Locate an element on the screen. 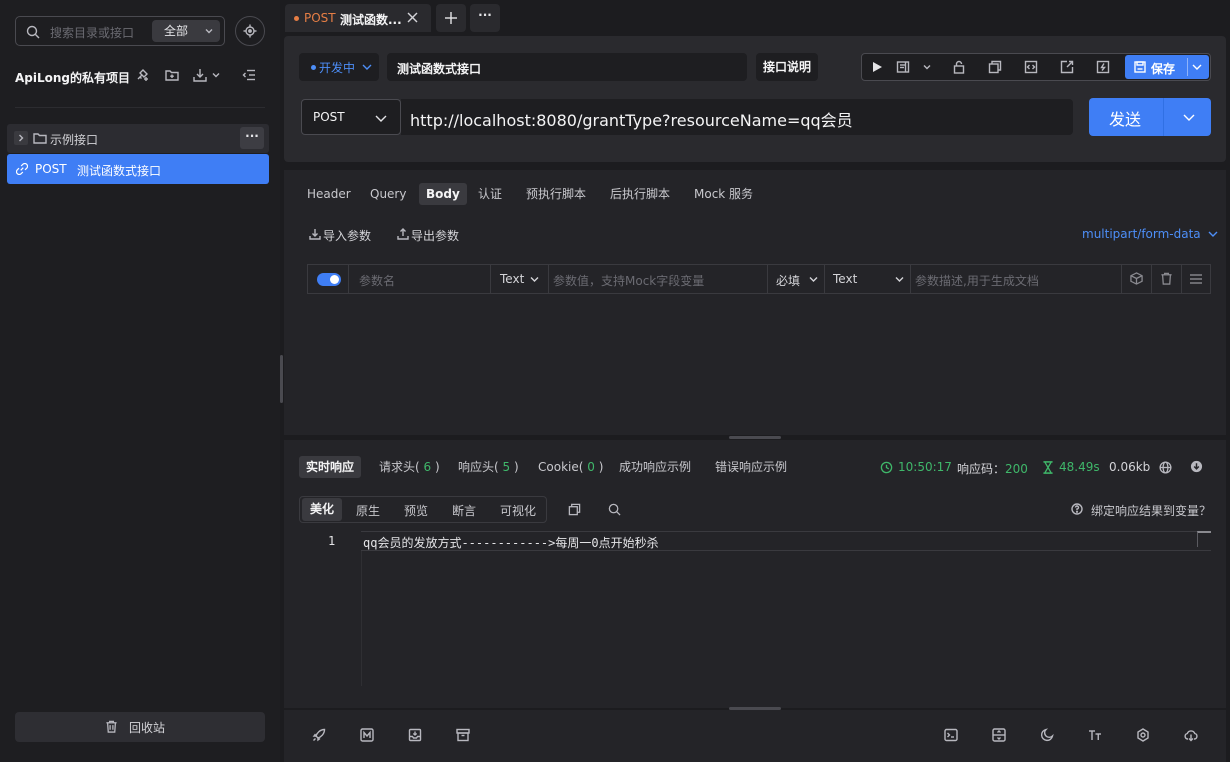 This screenshot has width=1230, height=762. param-desc-cell: 参数描述,用于生成文档 is located at coordinates (1016, 279).